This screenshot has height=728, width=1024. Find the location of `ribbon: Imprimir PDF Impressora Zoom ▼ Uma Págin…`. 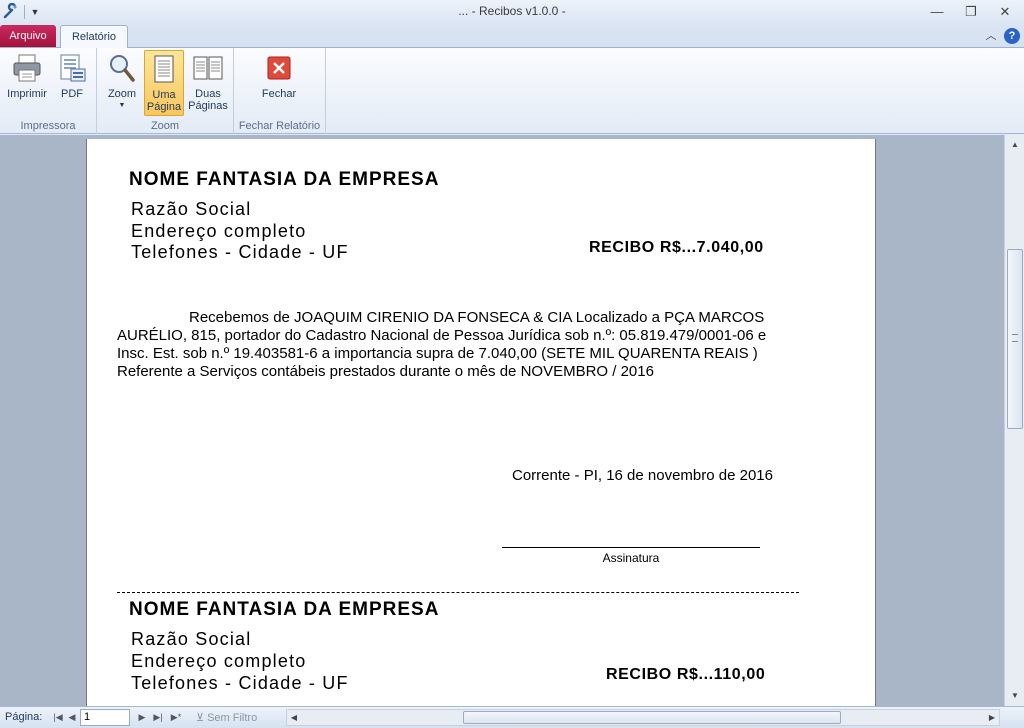

ribbon: Imprimir PDF Impressora Zoom ▼ Uma Págin… is located at coordinates (512, 91).